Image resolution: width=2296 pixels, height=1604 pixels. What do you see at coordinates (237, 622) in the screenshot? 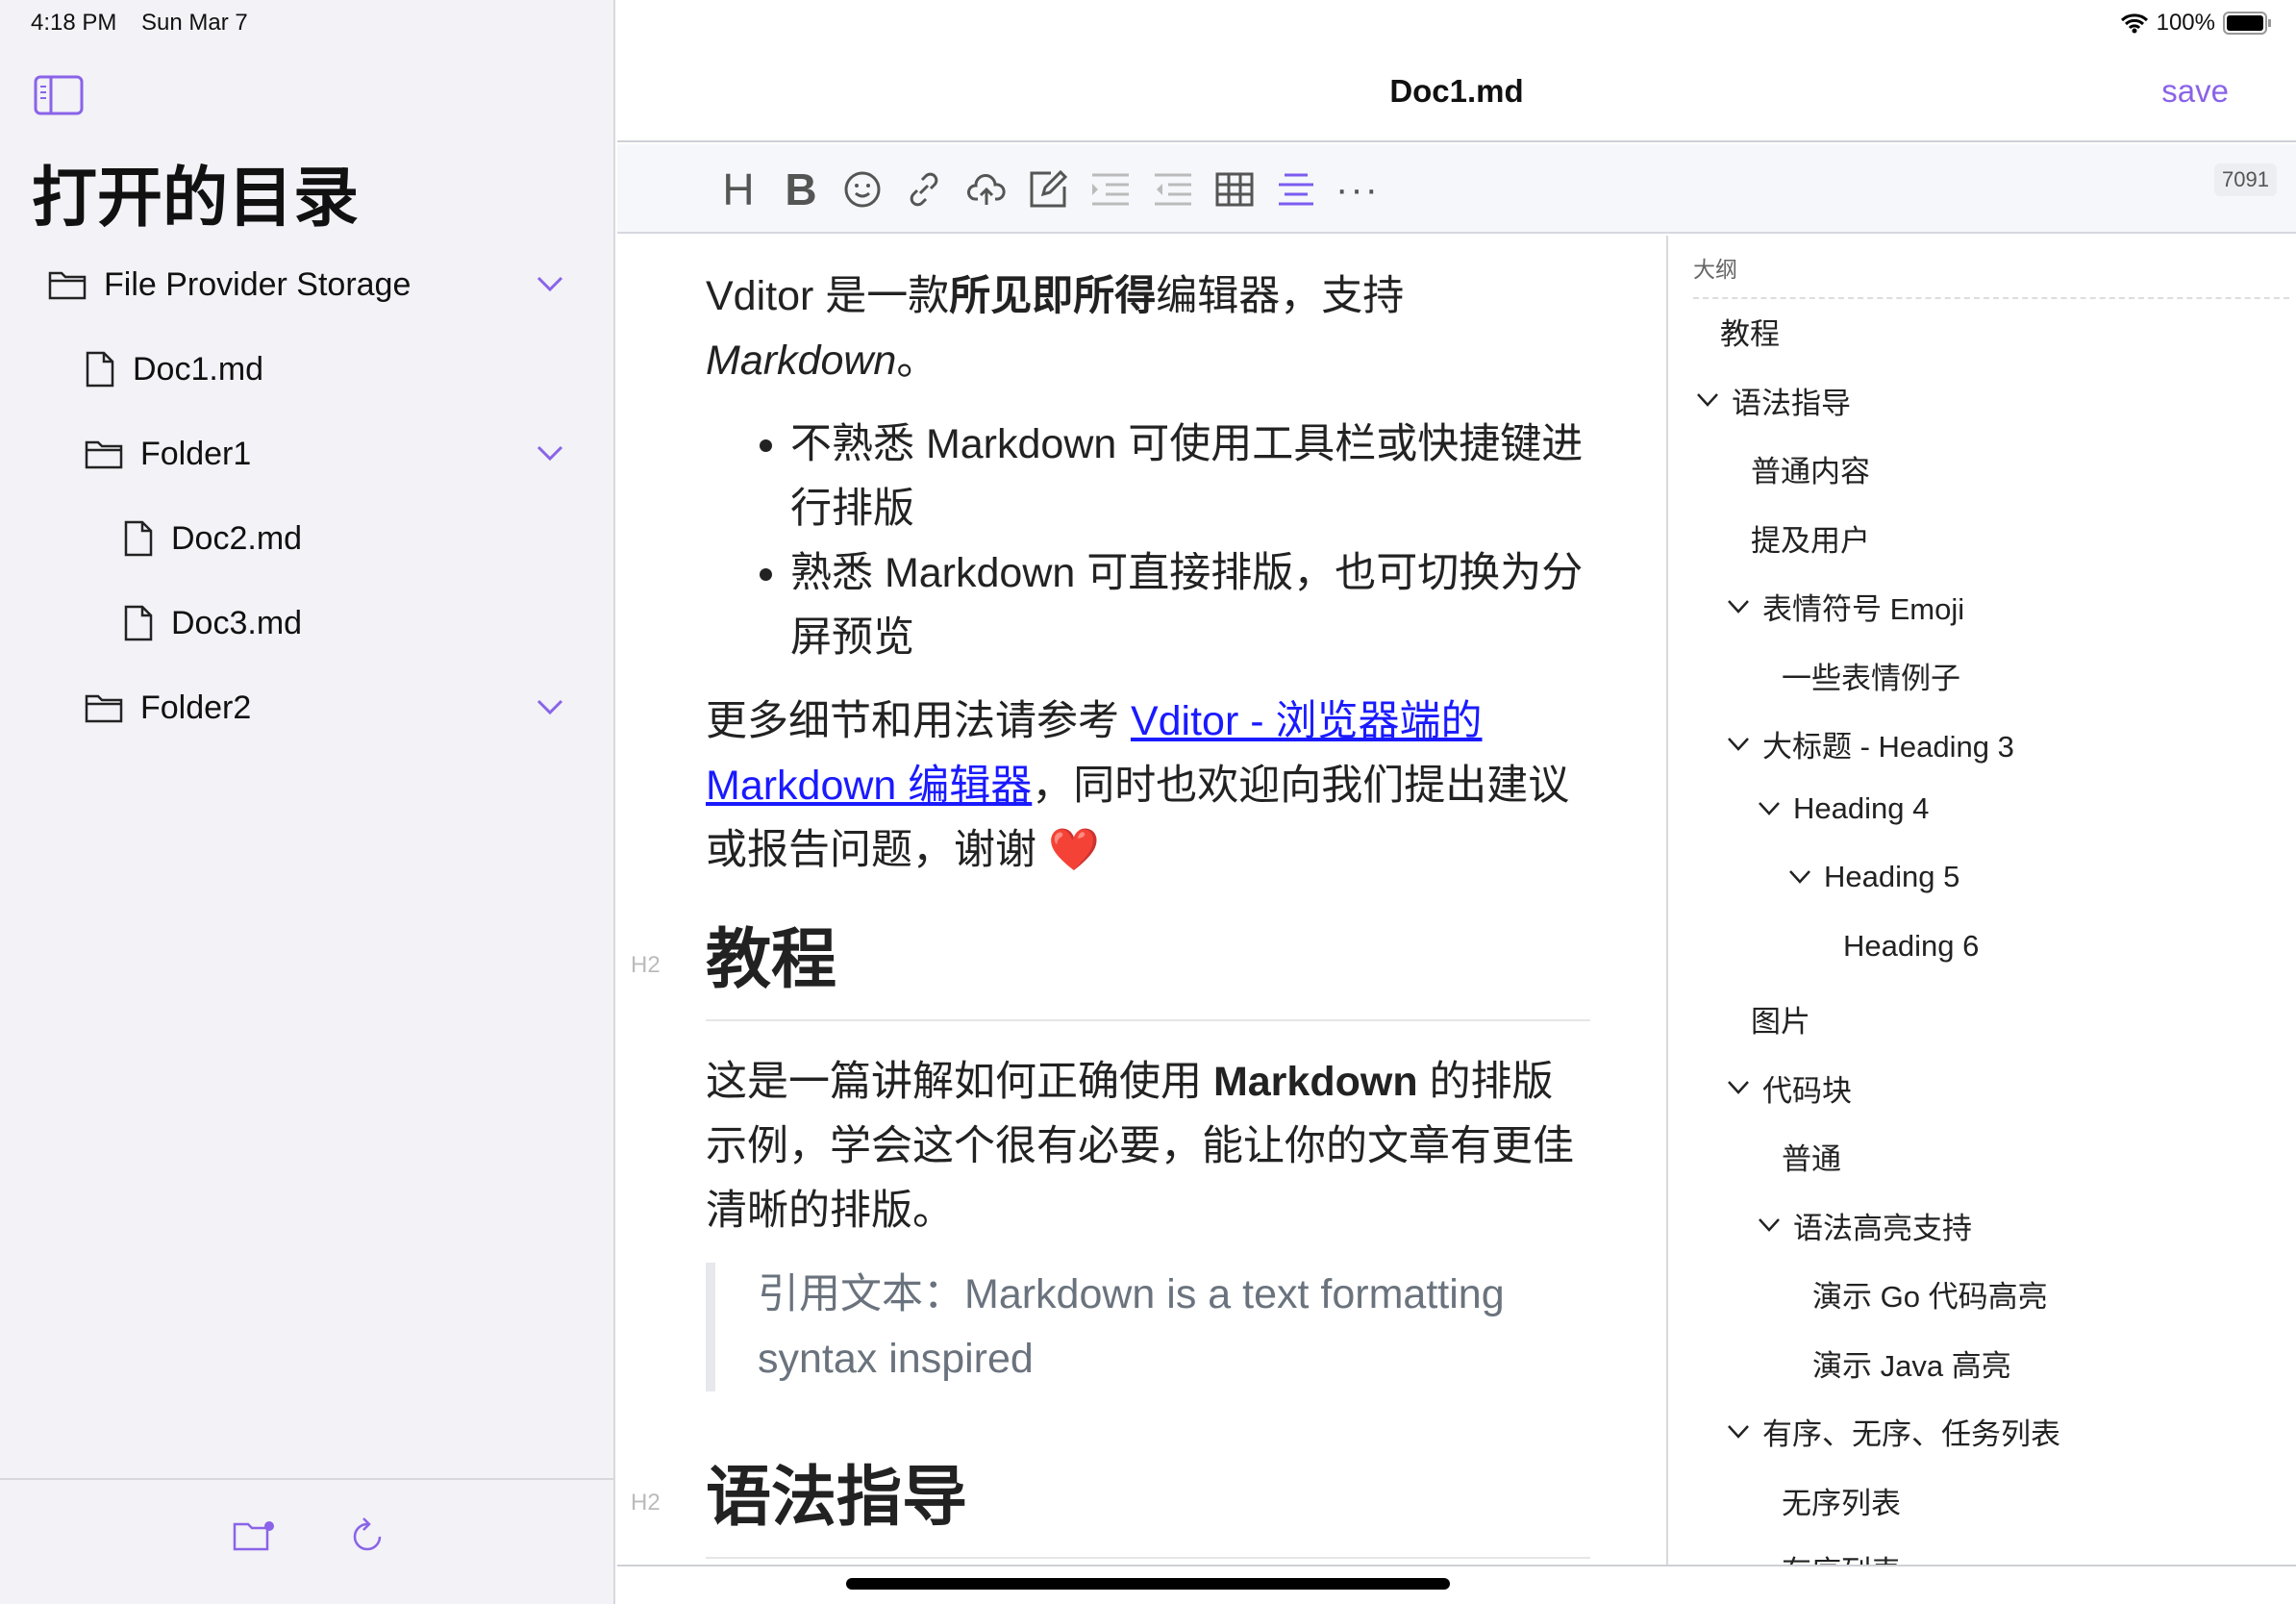
I see `sidebar-item-label: Doc3.md` at bounding box center [237, 622].